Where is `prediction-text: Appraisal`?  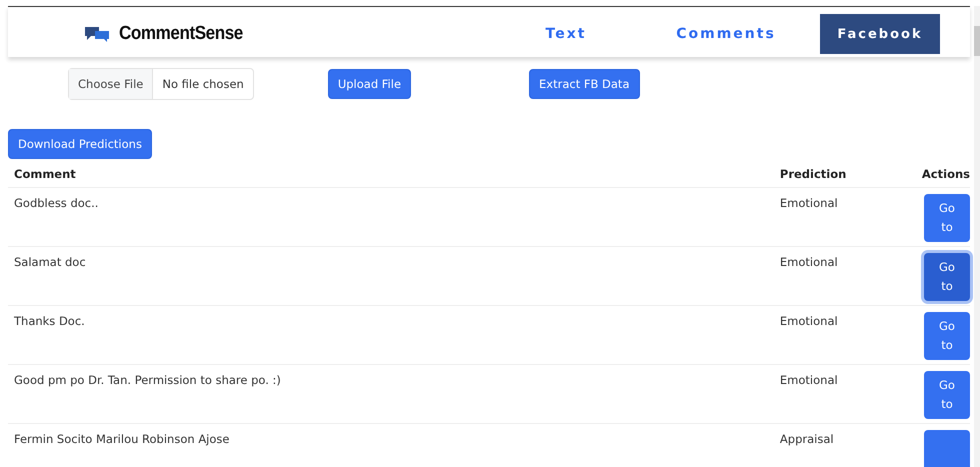
prediction-text: Appraisal is located at coordinates (807, 439).